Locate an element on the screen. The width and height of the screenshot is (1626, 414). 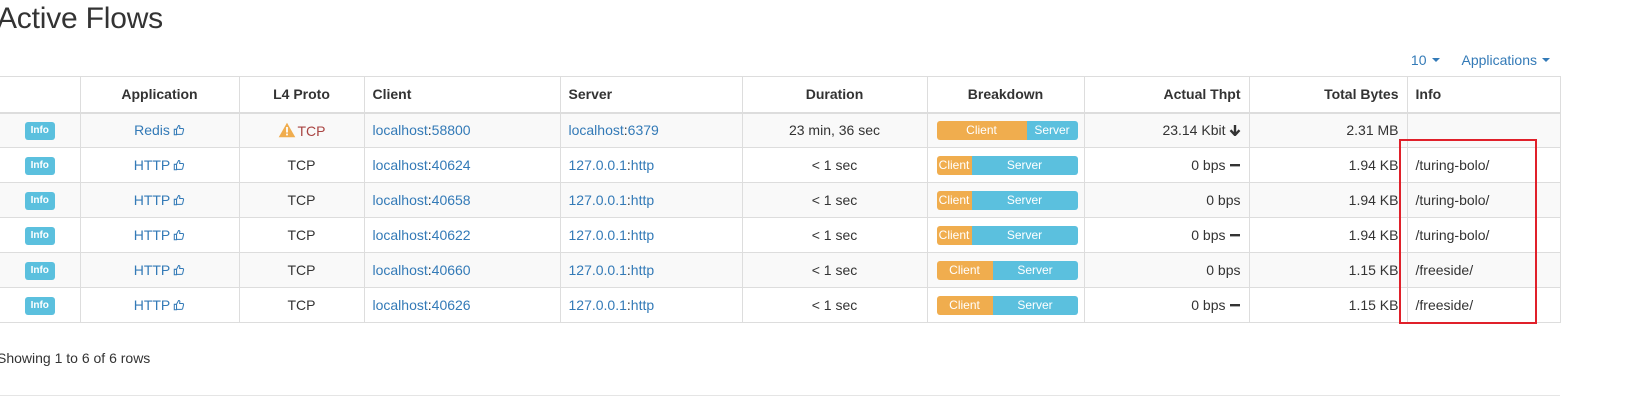
client-cell: localhost:58800 is located at coordinates (462, 130).